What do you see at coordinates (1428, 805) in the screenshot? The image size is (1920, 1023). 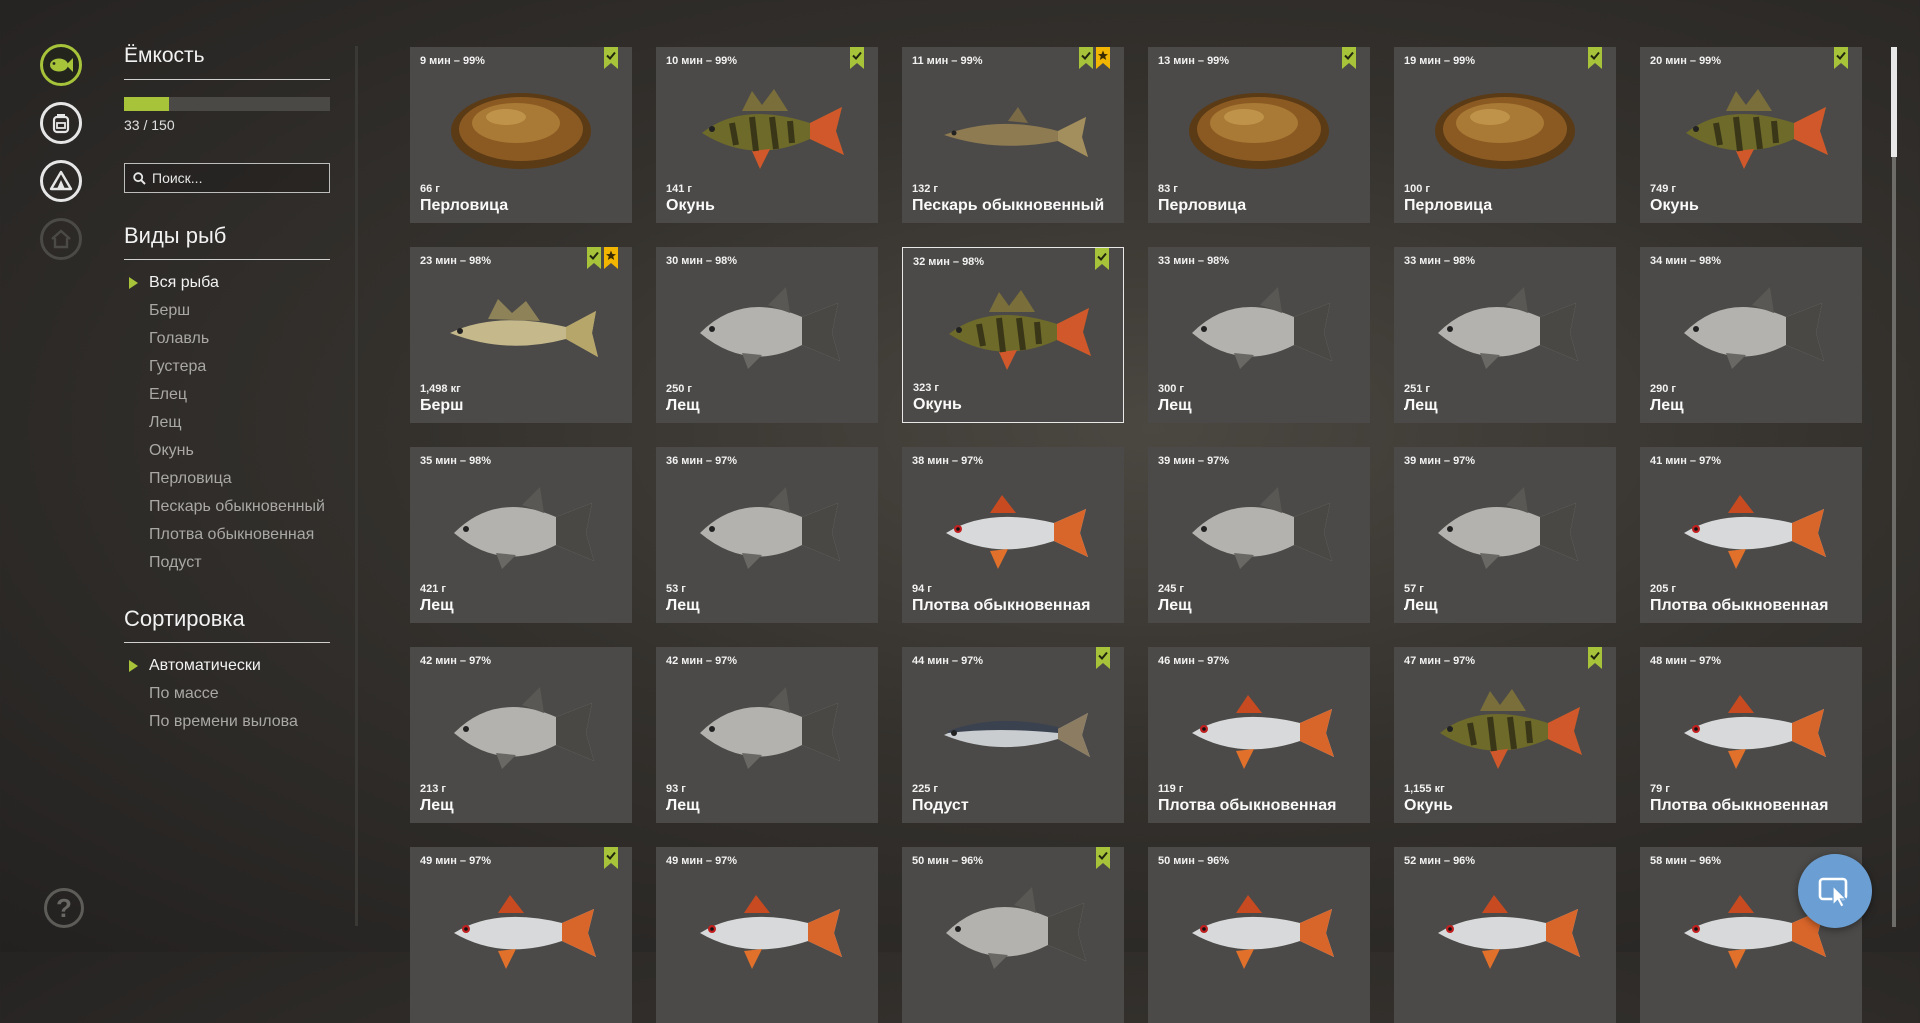 I see `fish-name: Окунь` at bounding box center [1428, 805].